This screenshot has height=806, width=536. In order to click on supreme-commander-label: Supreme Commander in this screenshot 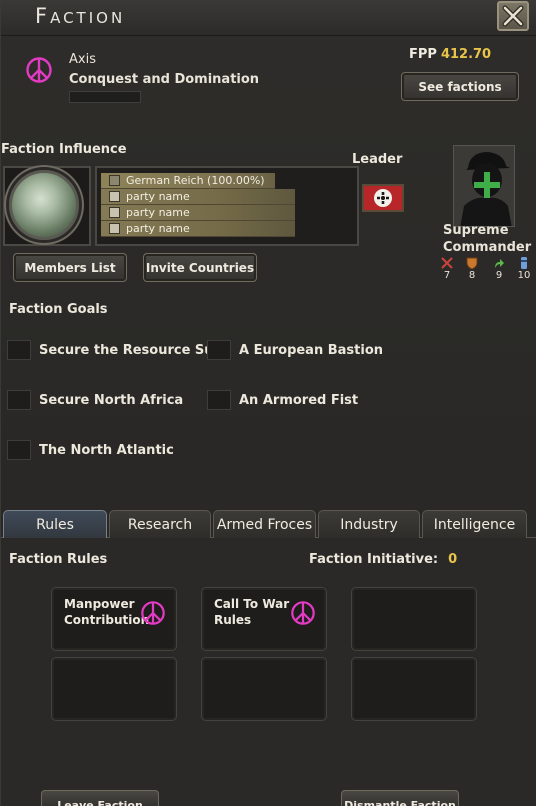, I will do `click(487, 239)`.